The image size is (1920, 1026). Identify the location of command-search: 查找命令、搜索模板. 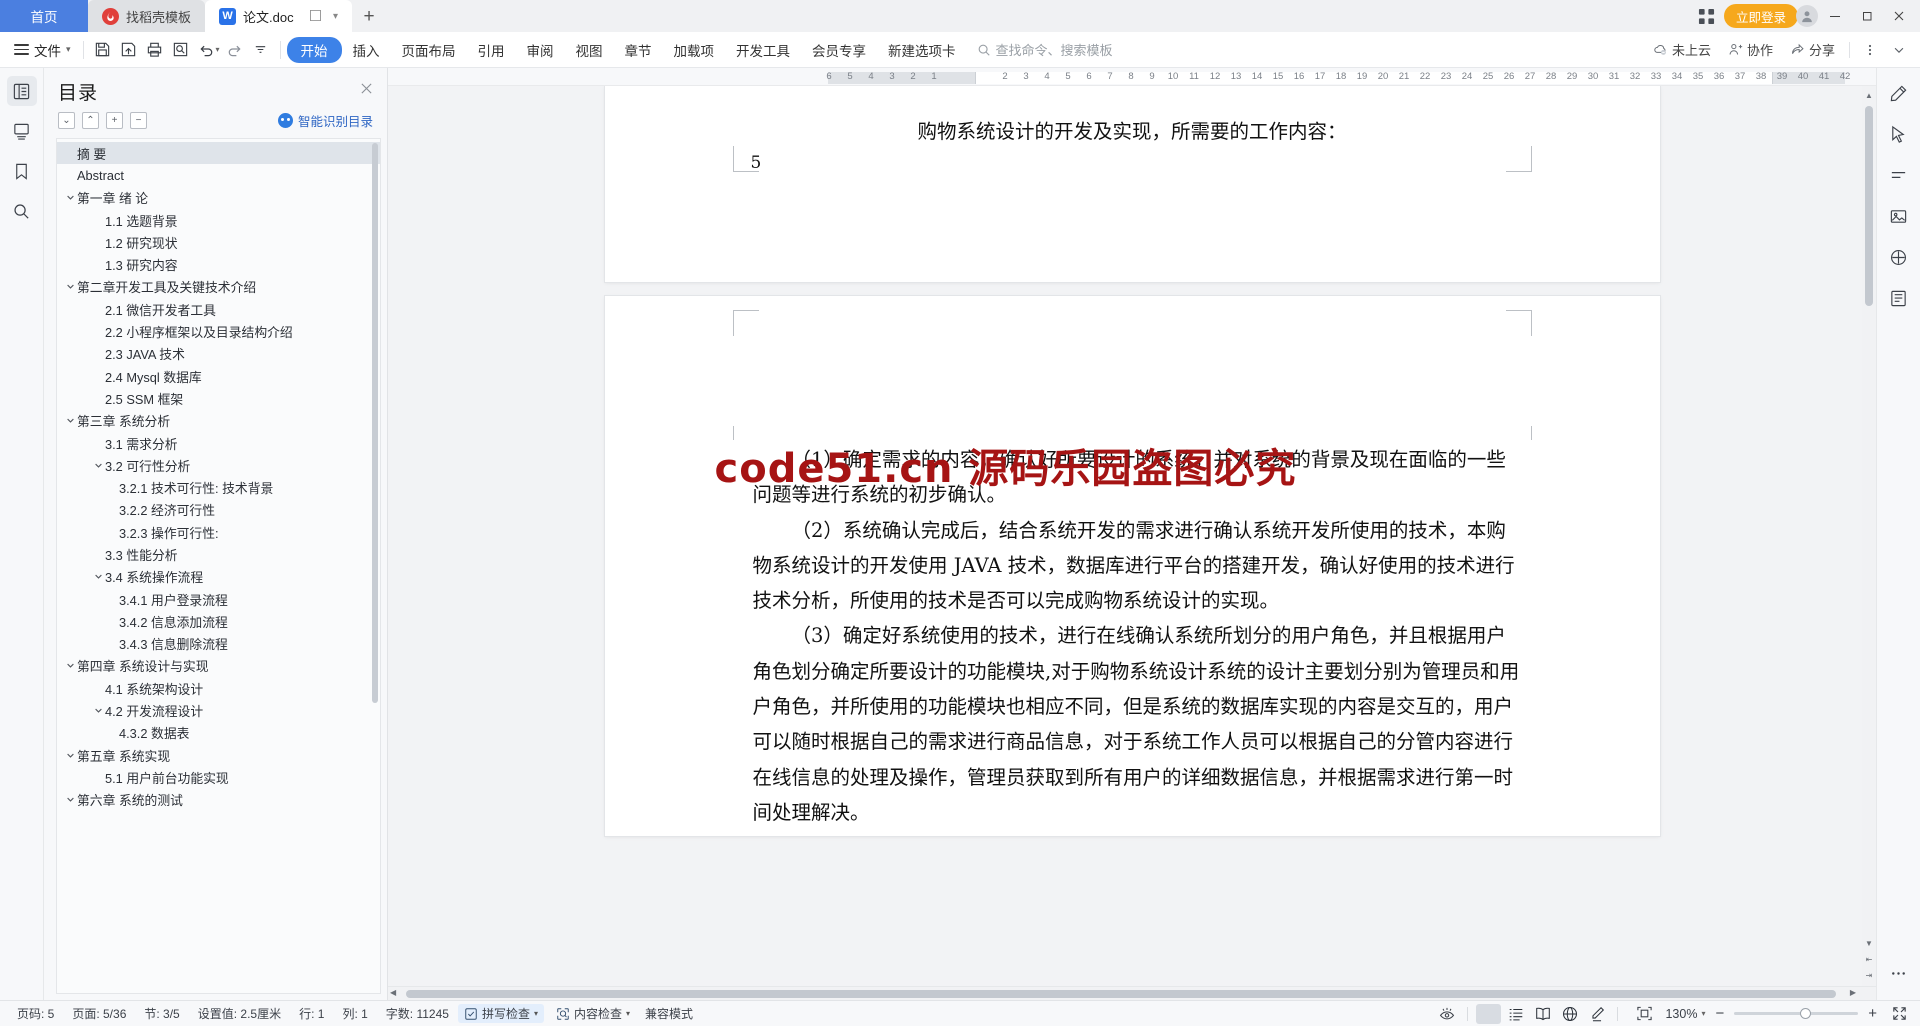
(1045, 49).